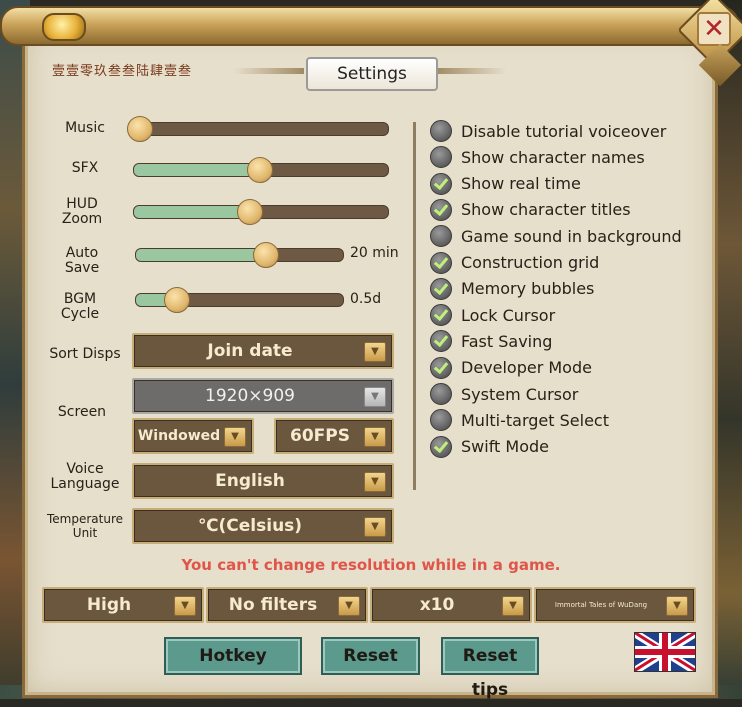 The image size is (742, 707). I want to click on title-wing-right, so click(471, 71).